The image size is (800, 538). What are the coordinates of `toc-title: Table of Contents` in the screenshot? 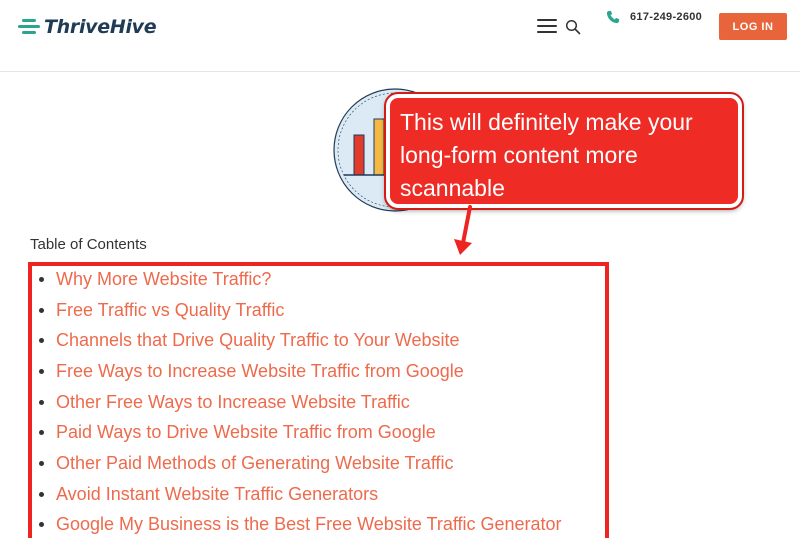 It's located at (88, 244).